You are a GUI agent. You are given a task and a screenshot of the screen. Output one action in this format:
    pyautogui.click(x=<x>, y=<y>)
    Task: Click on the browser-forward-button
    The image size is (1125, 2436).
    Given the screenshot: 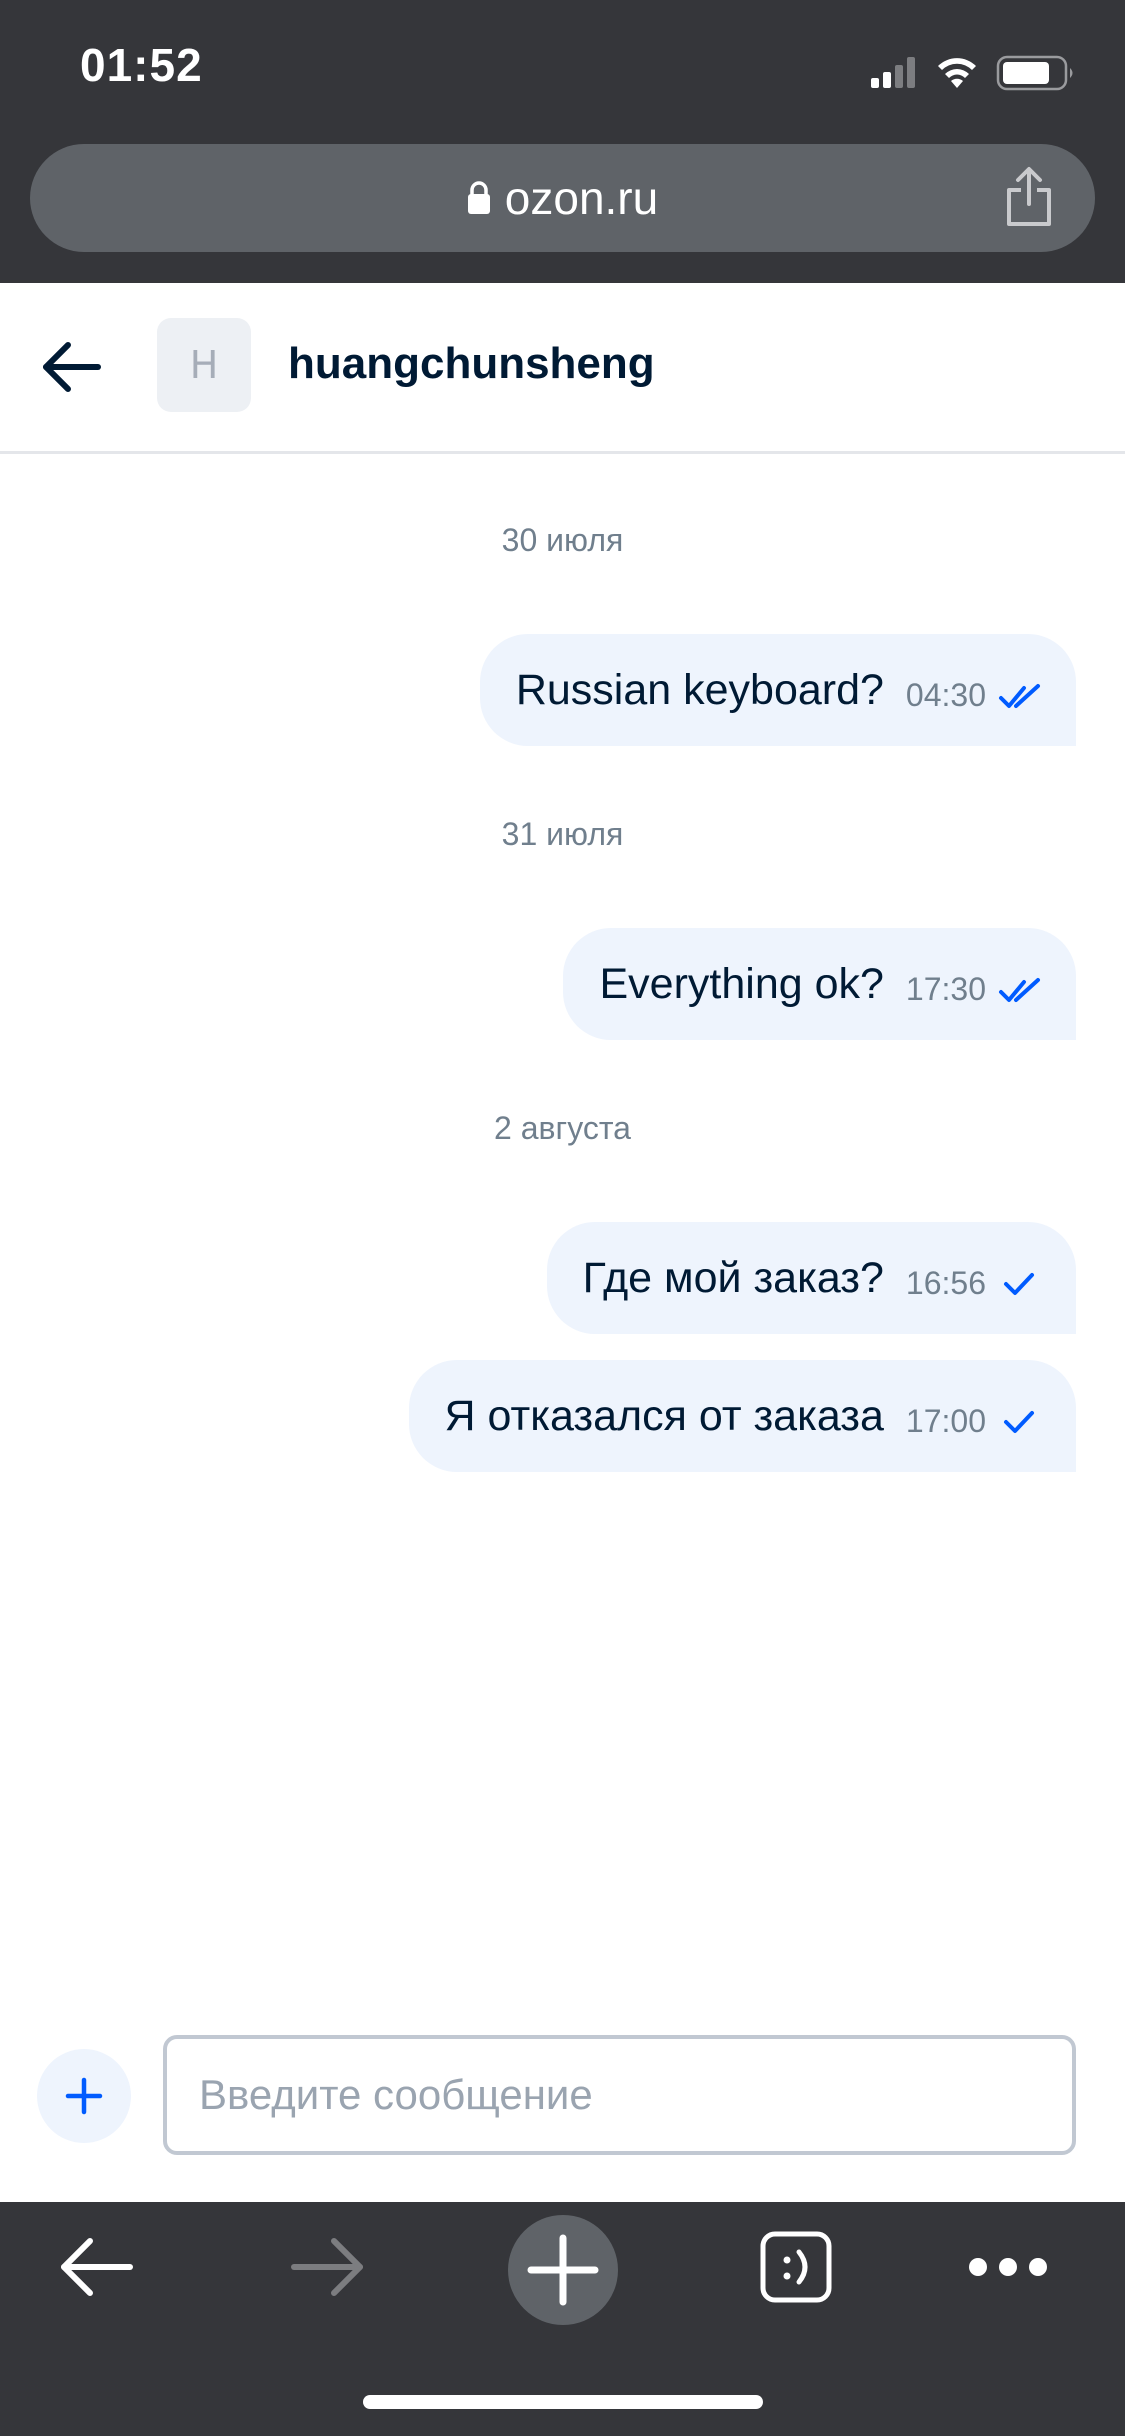 What is the action you would take?
    pyautogui.click(x=328, y=2267)
    